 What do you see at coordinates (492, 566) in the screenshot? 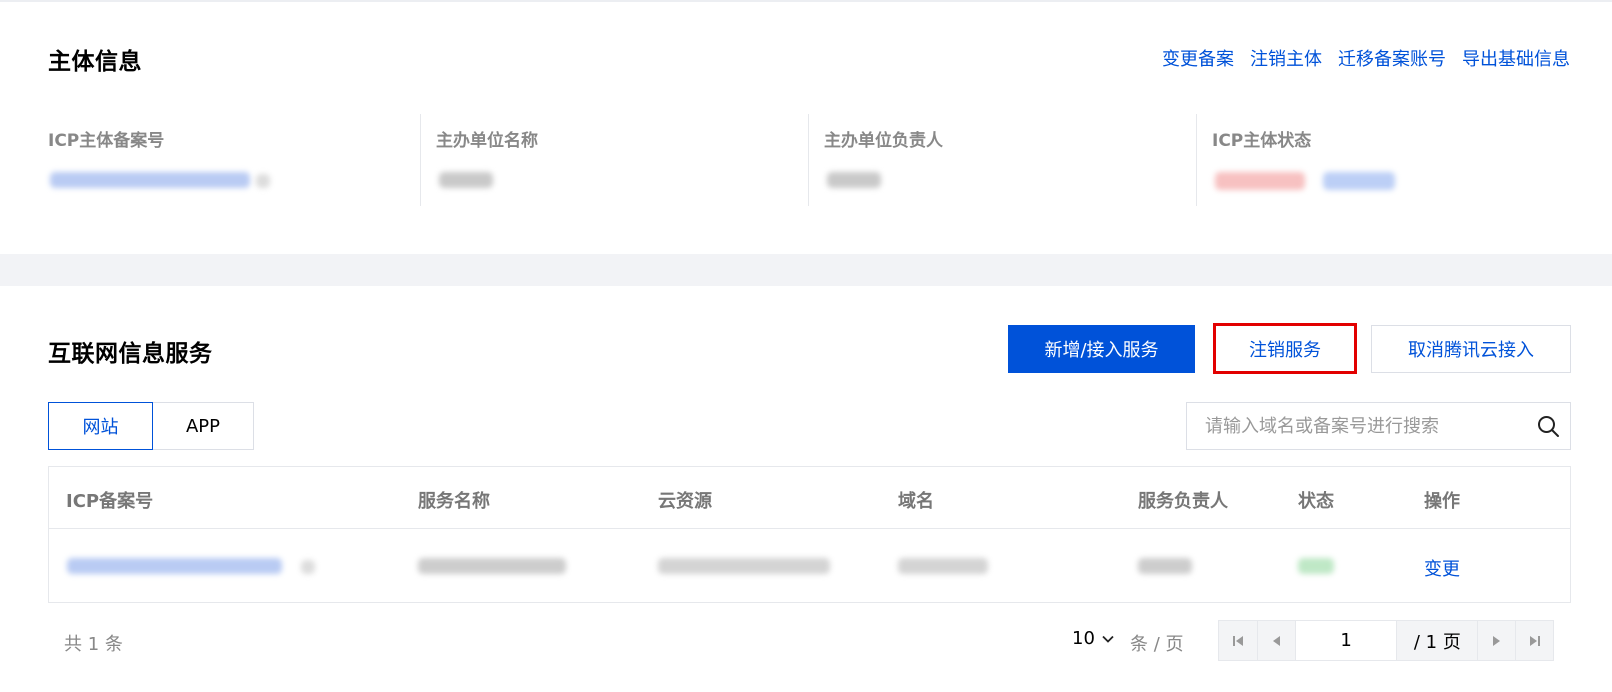
I see `service-name-cell-blurred` at bounding box center [492, 566].